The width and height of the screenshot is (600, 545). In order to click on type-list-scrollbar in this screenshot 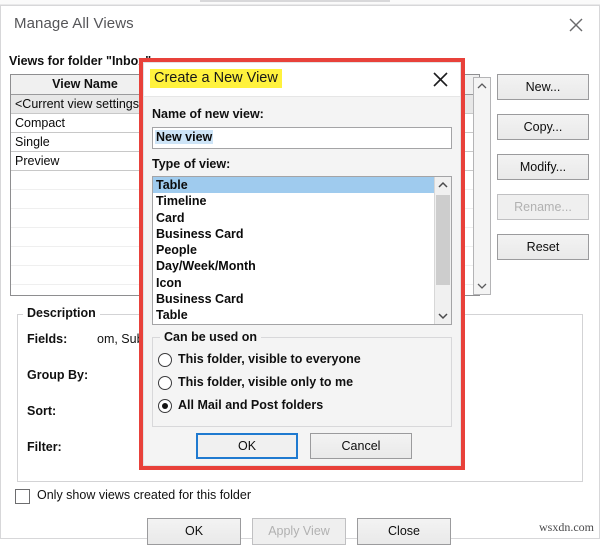, I will do `click(442, 250)`.